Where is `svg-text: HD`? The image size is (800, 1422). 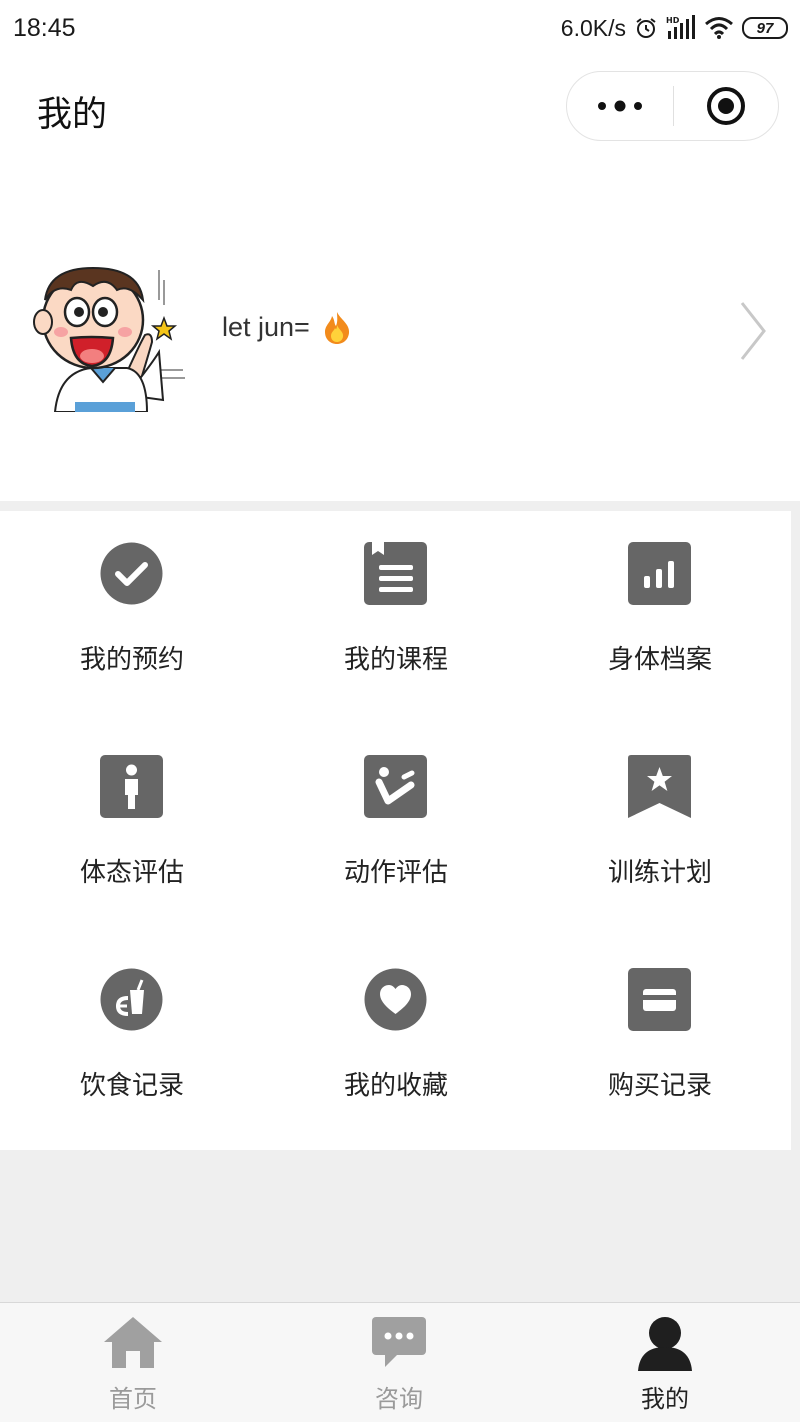
svg-text: HD is located at coordinates (673, 20).